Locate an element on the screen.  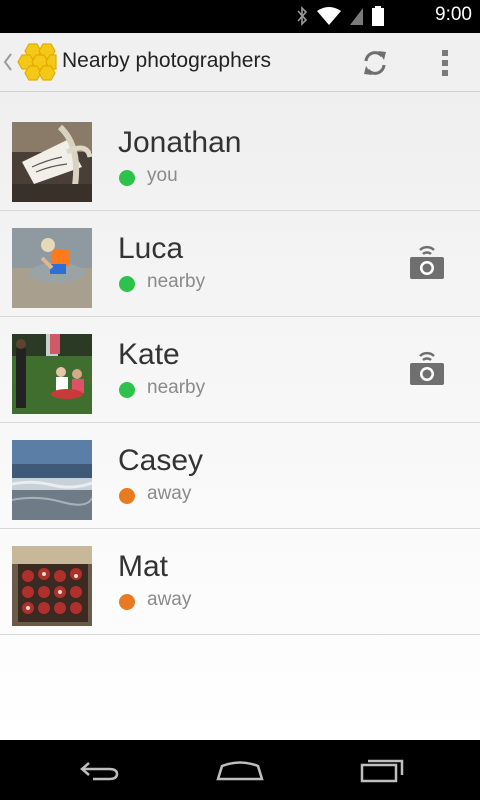
app-logo-honeycomb is located at coordinates (36, 62).